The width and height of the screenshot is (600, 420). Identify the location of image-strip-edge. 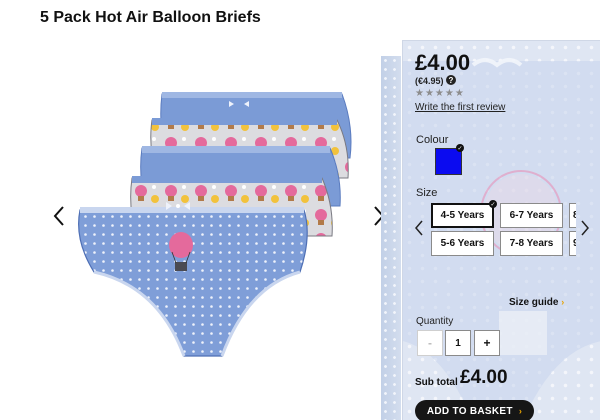
(391, 238).